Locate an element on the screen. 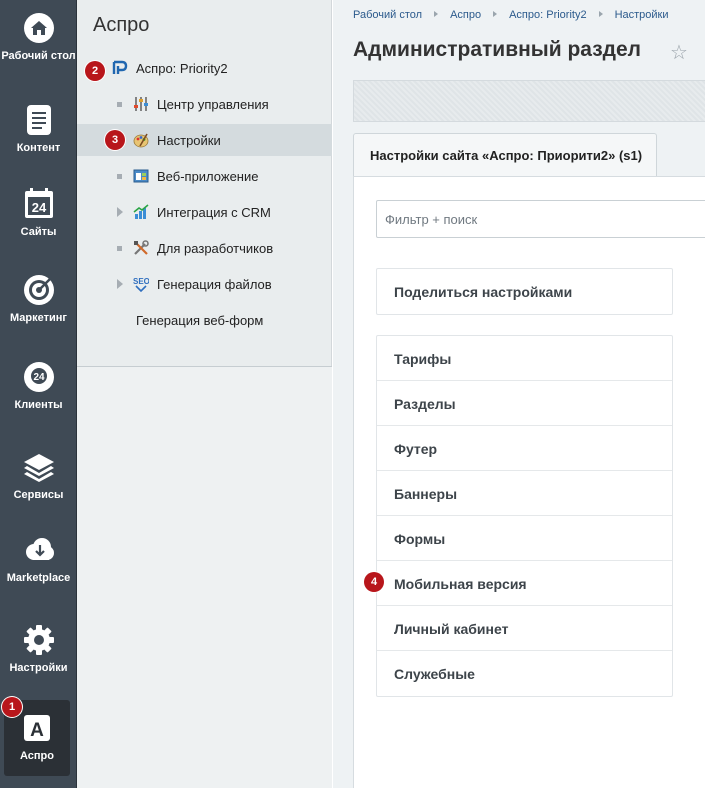 The height and width of the screenshot is (788, 705). menu-item-file-generation: SEO Генерация файлов is located at coordinates (204, 284).